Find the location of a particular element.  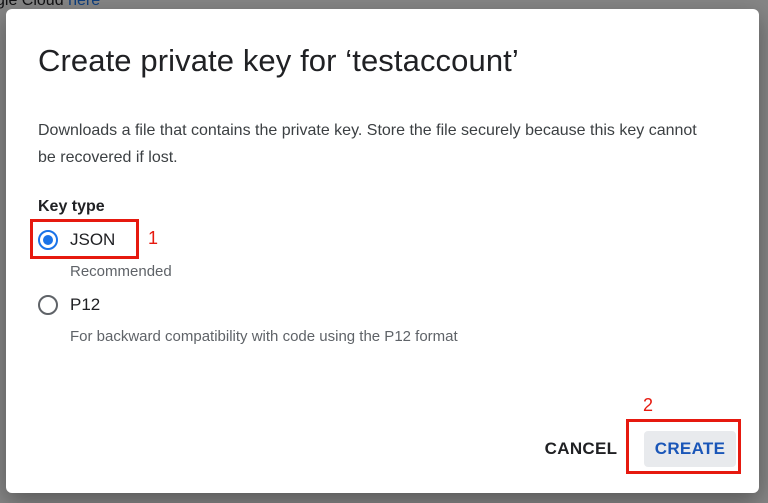

dialog-title: Create private key for ‘testaccount’ is located at coordinates (278, 60).